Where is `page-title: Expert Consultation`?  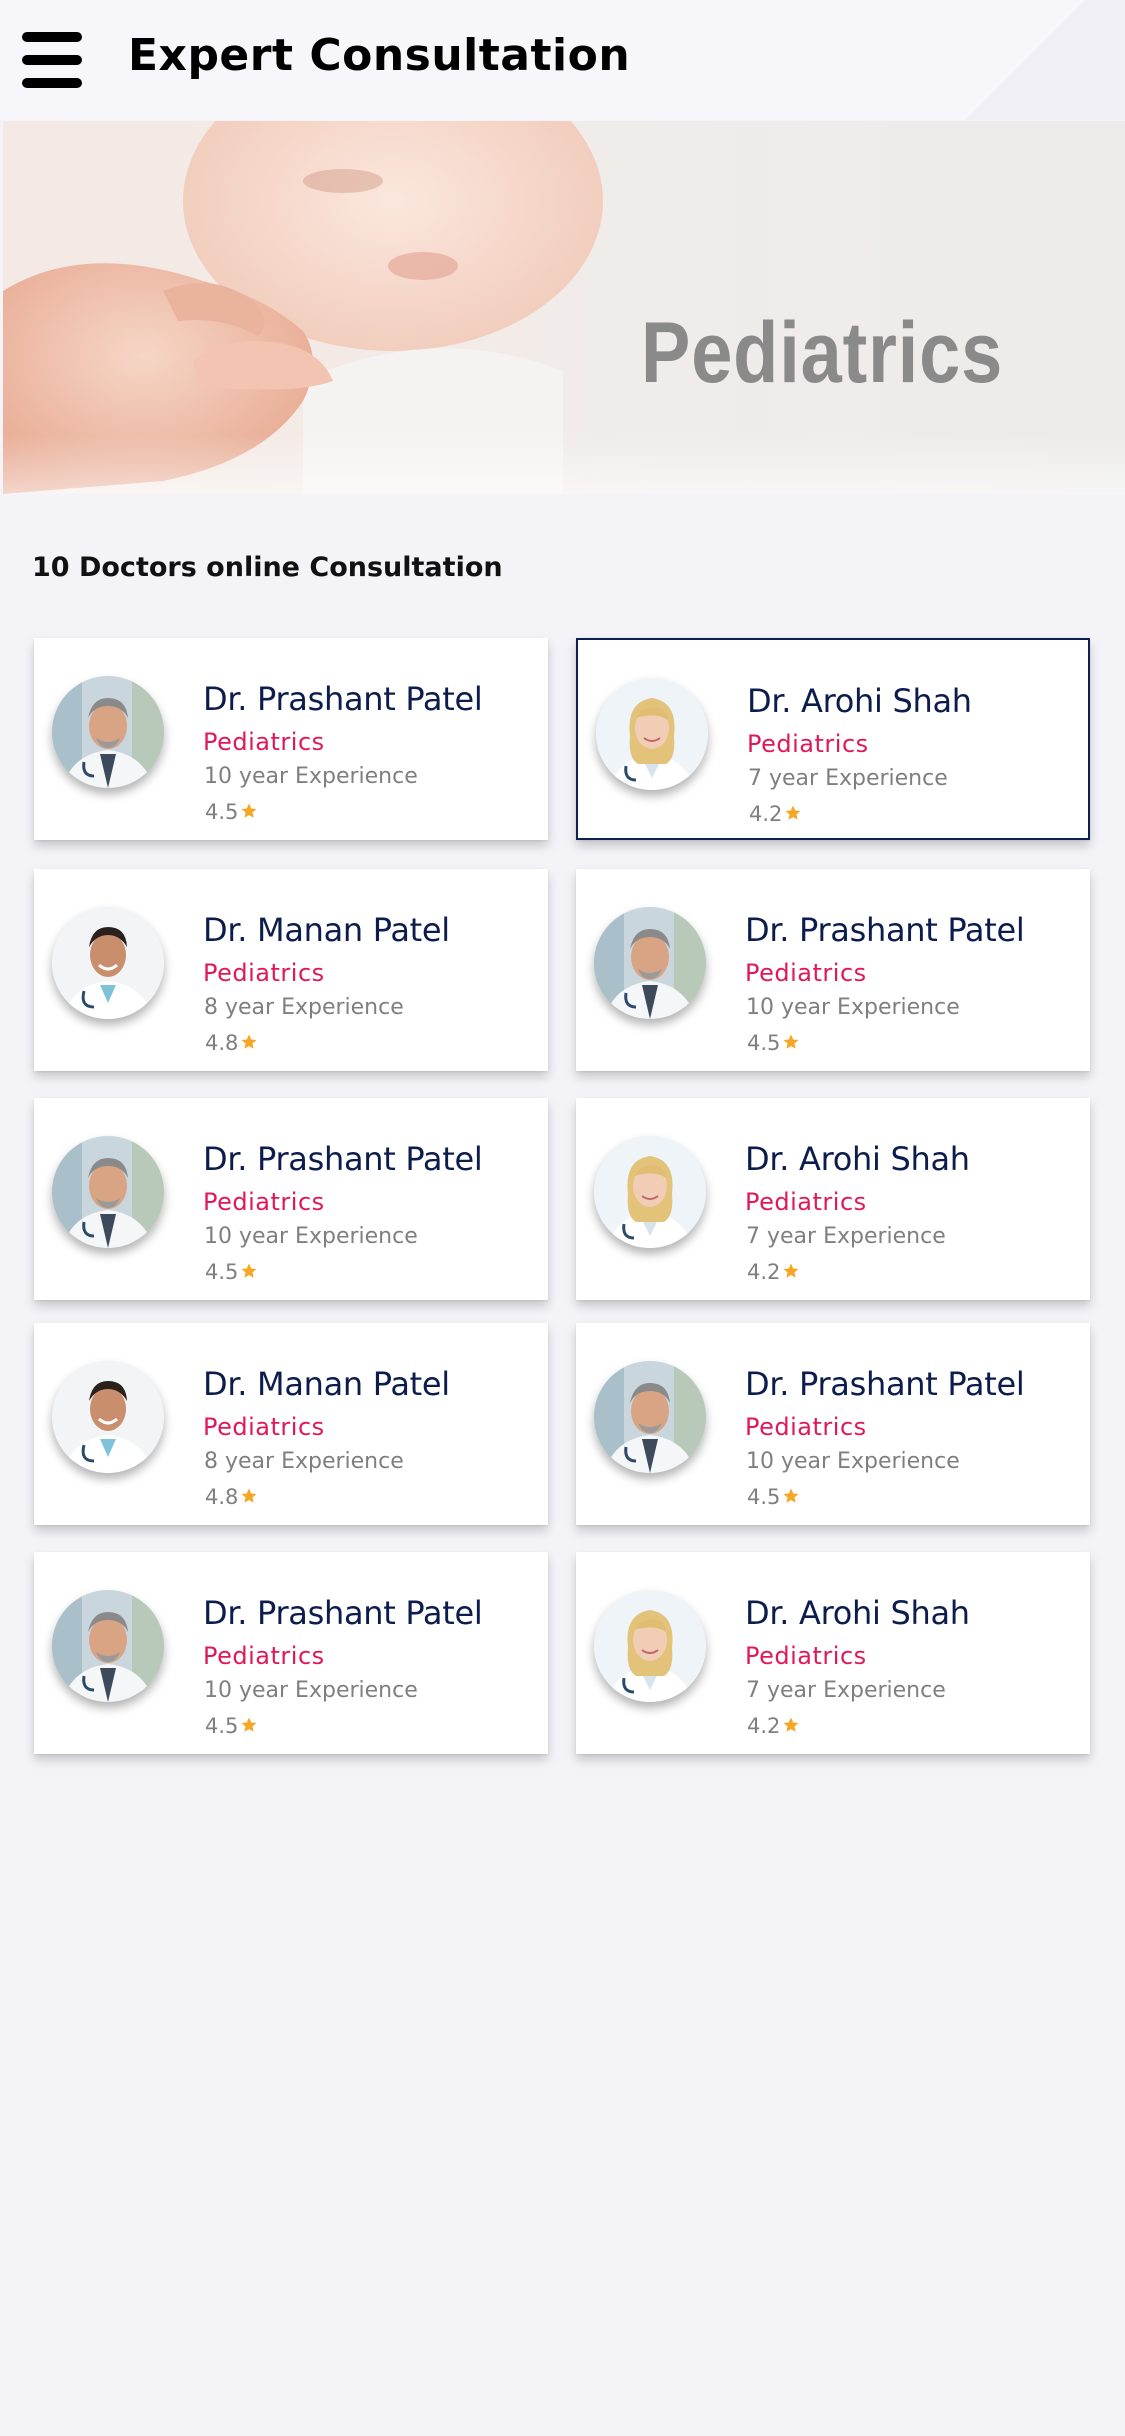 page-title: Expert Consultation is located at coordinates (379, 55).